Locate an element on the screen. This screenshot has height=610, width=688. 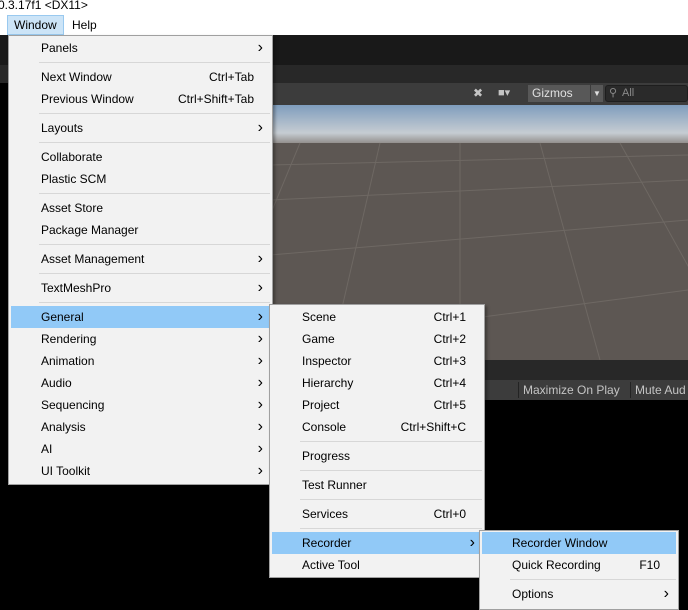
menu-item-label: Previous Window is located at coordinates (87, 99).